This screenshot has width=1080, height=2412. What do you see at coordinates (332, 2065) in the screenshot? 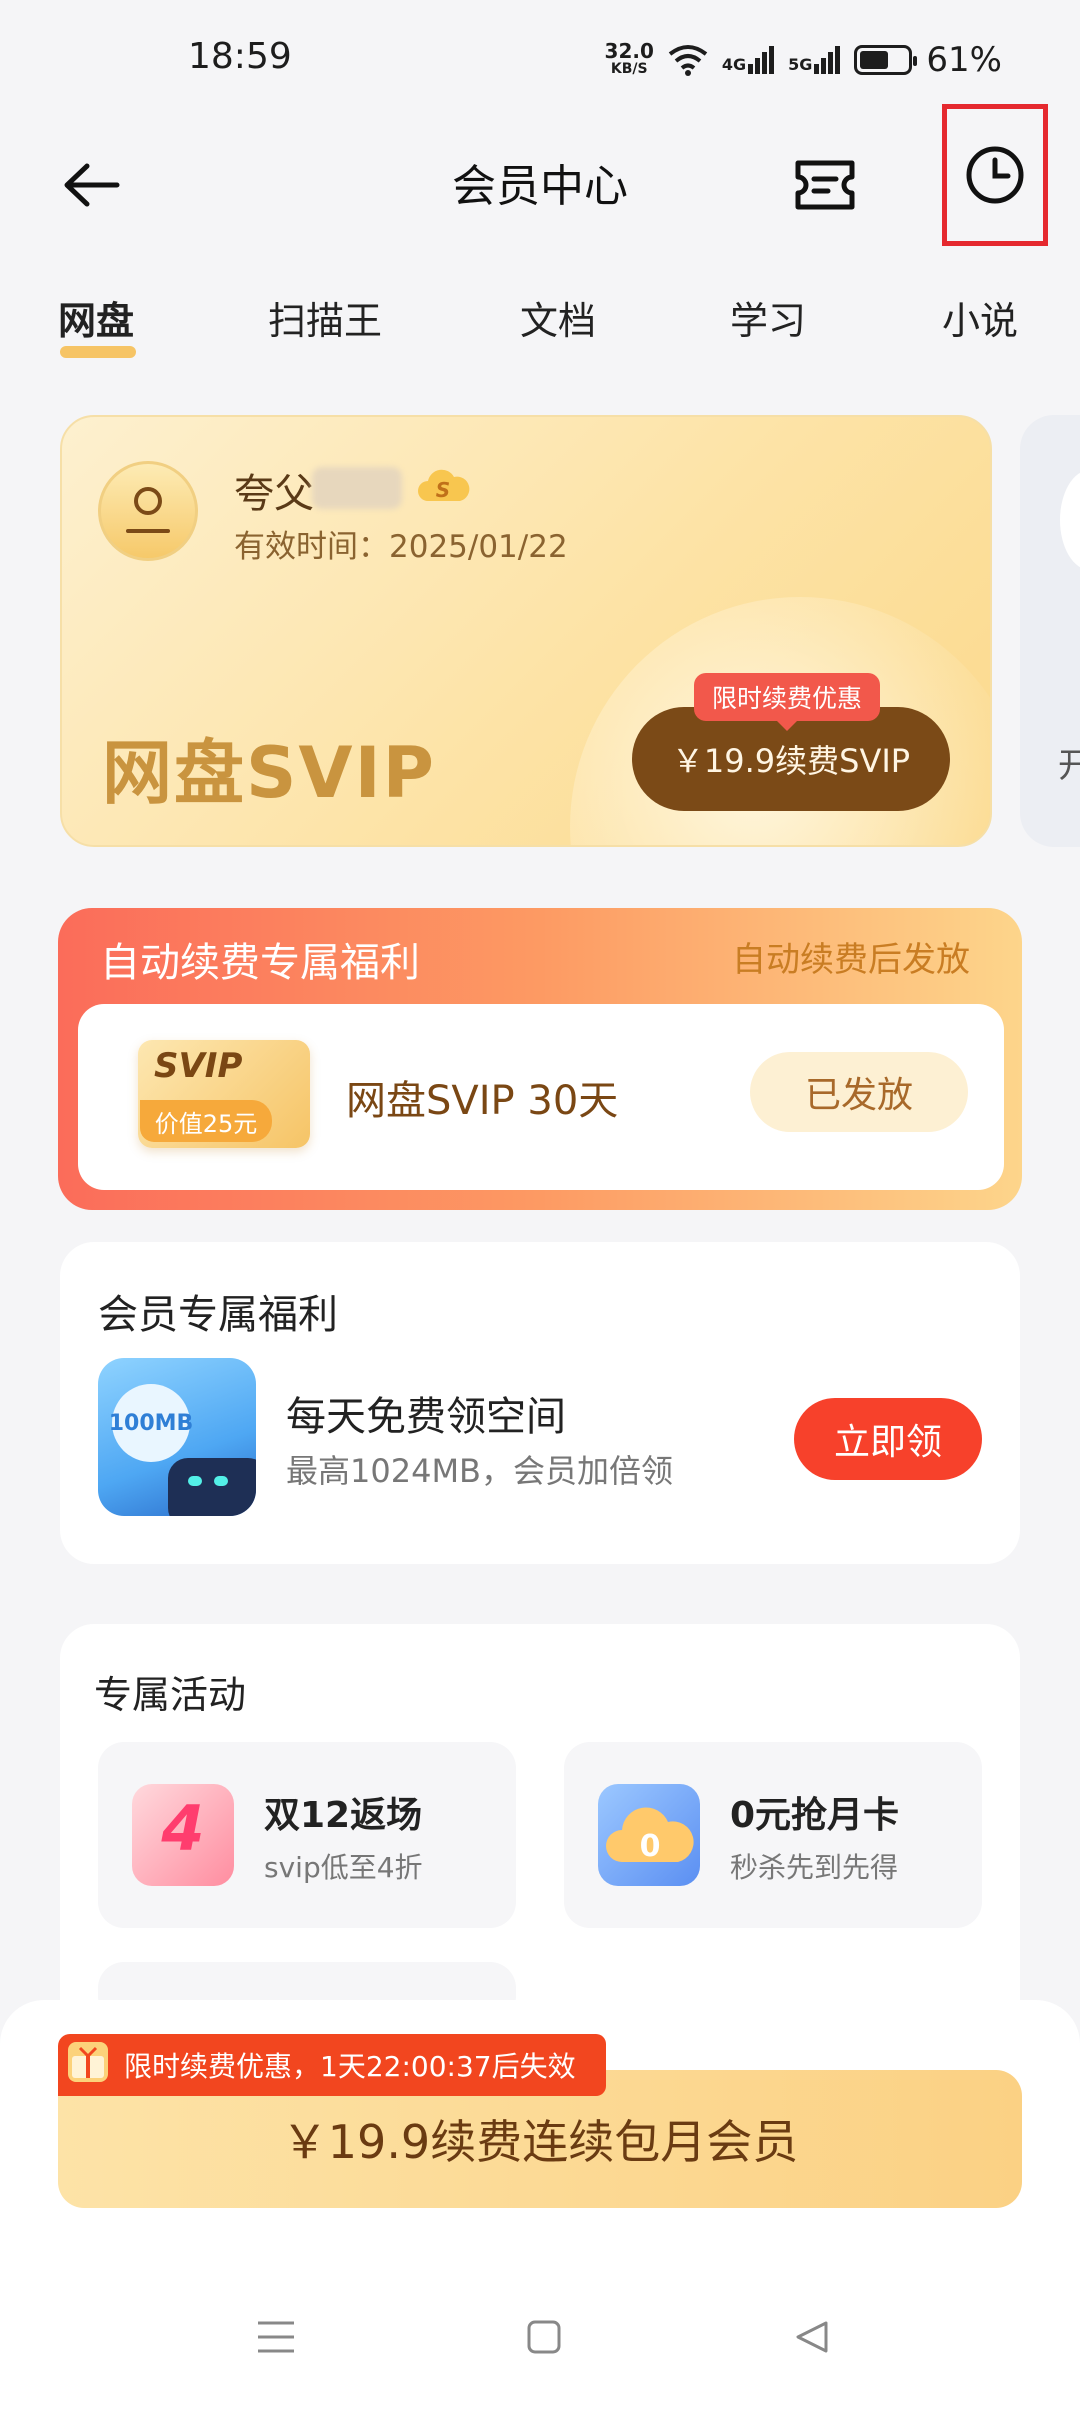
I see `countdown-banner: 限时续费优惠，1天22:00:37后失效` at bounding box center [332, 2065].